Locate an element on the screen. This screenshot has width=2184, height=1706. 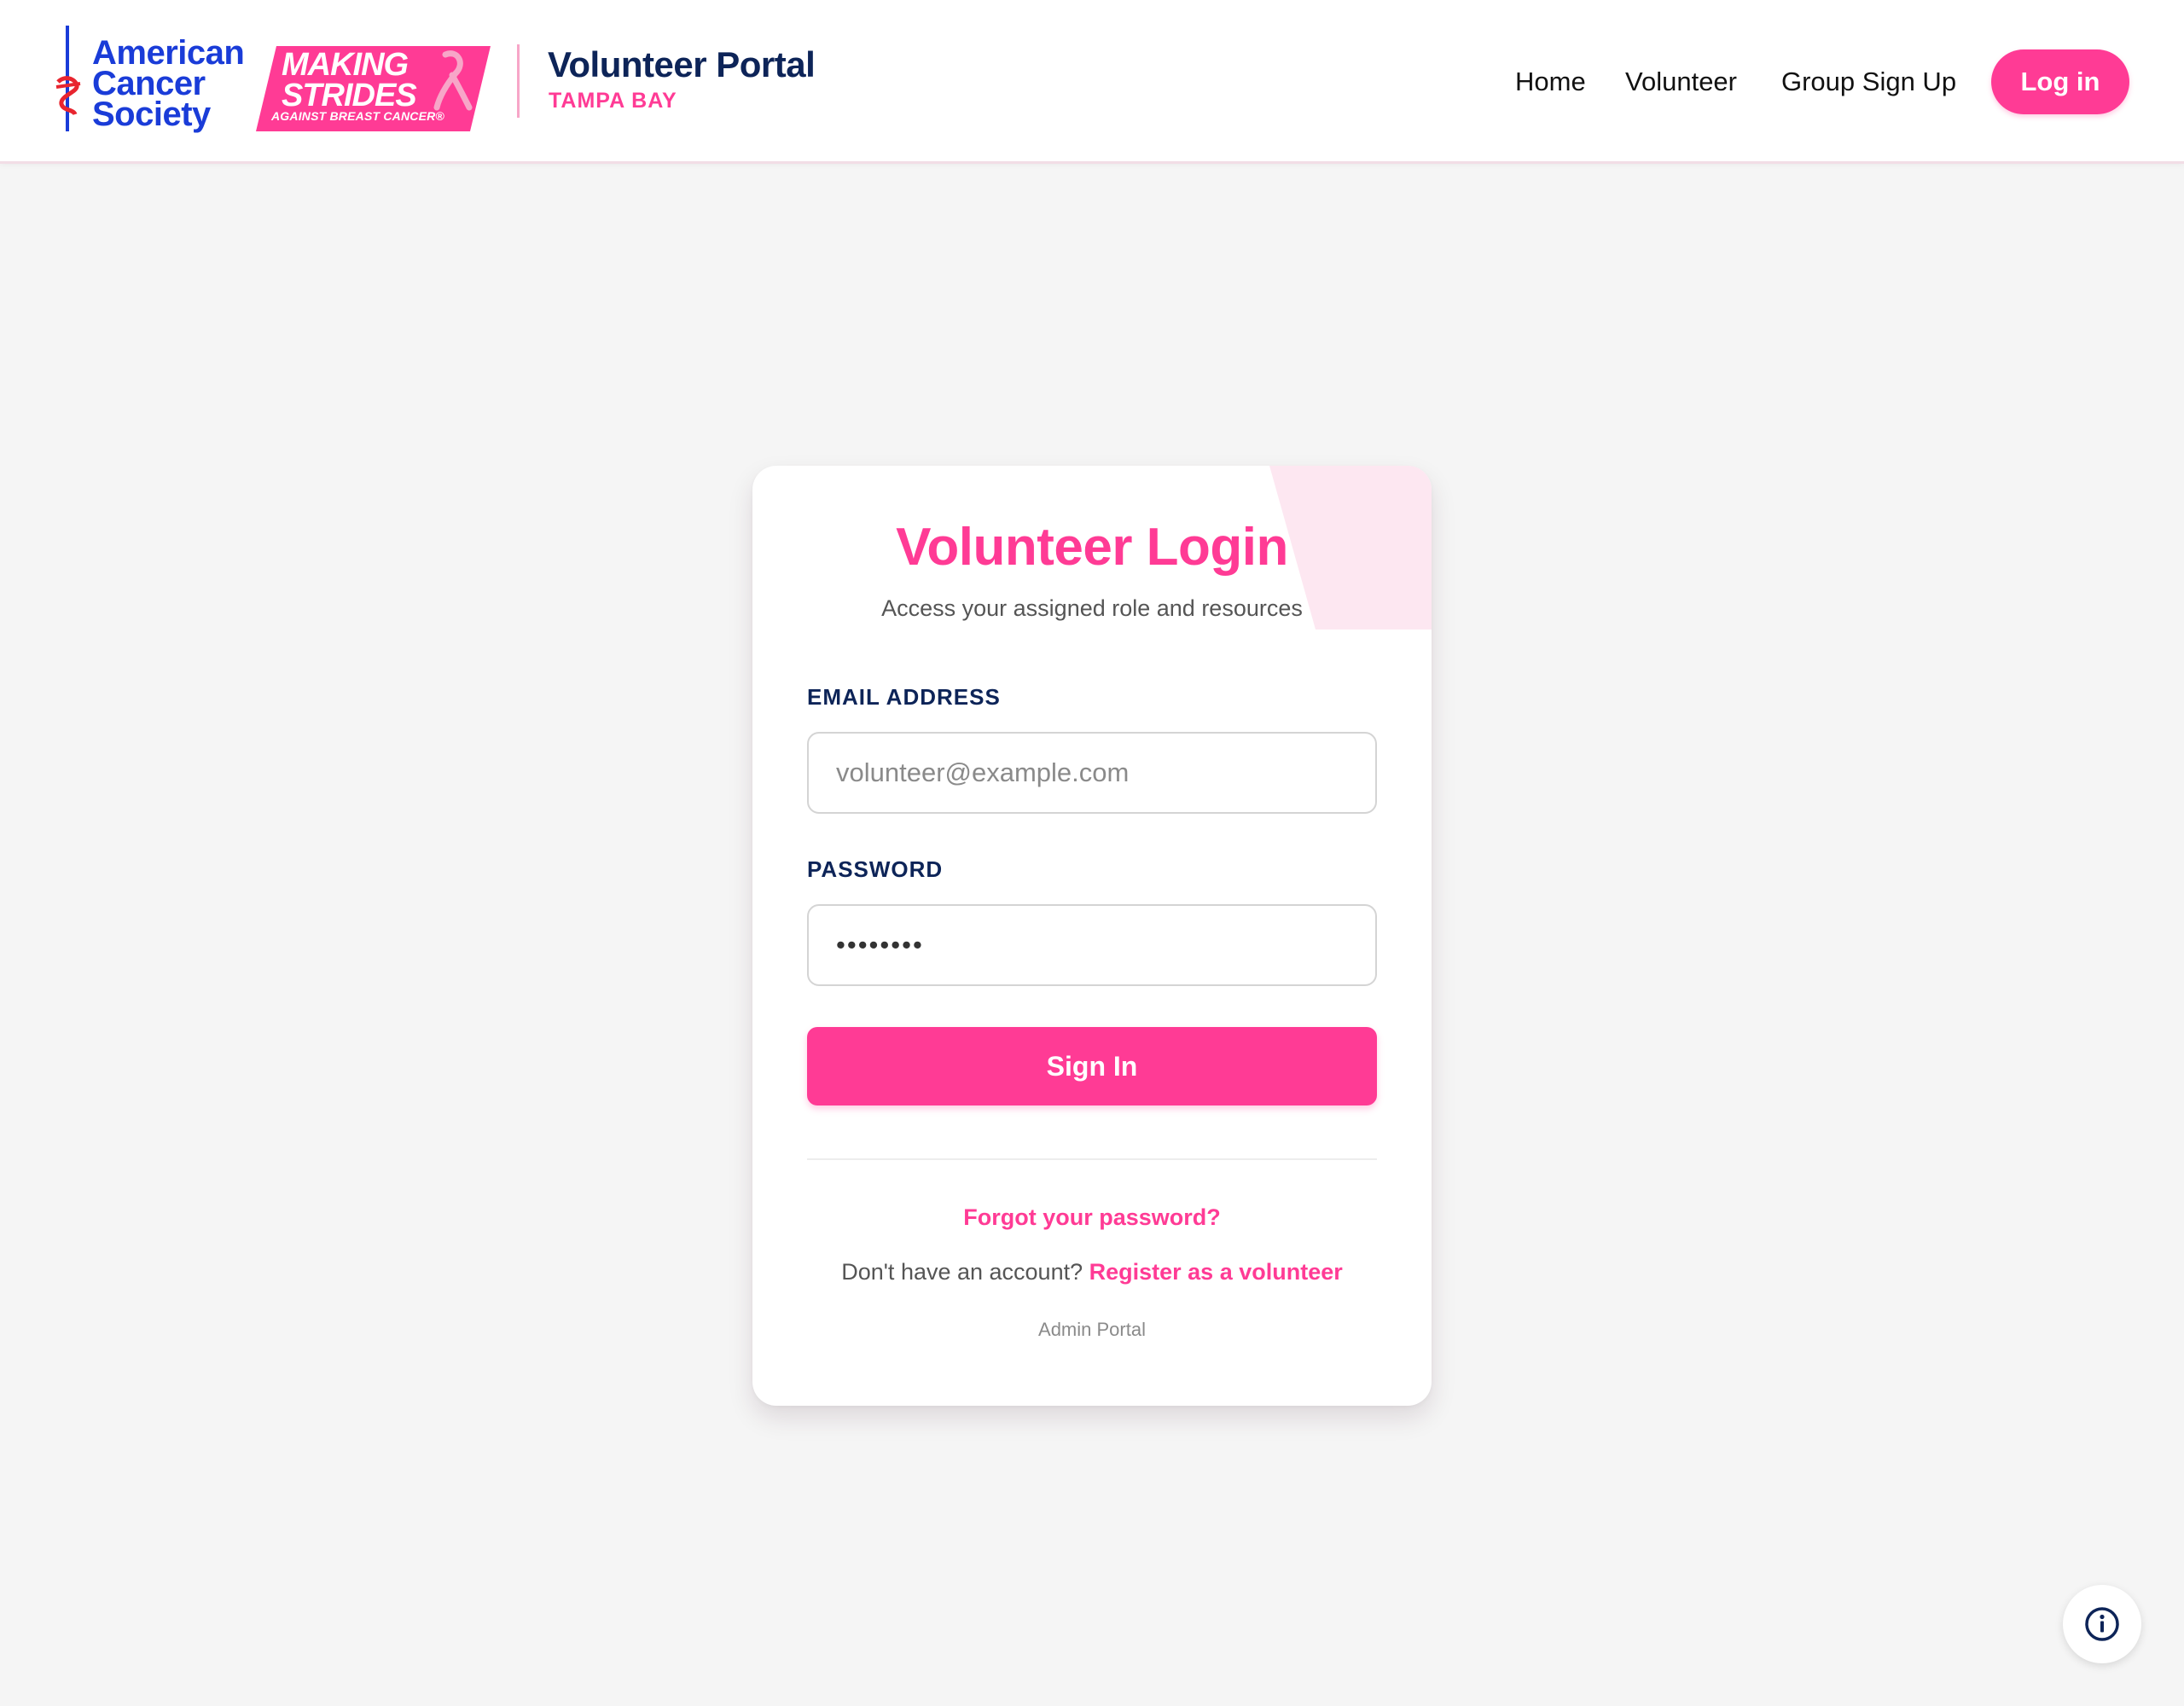
acs-sword-icon is located at coordinates (68, 78).